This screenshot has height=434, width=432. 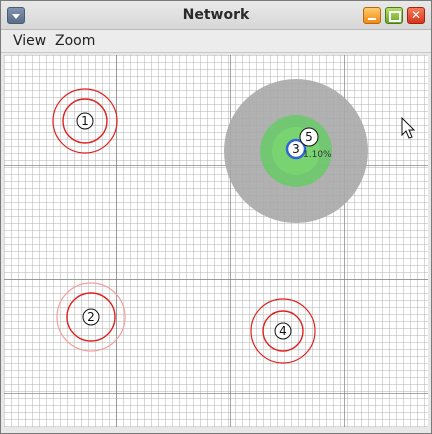 I want to click on menu-zoom: Zoom, so click(x=75, y=41).